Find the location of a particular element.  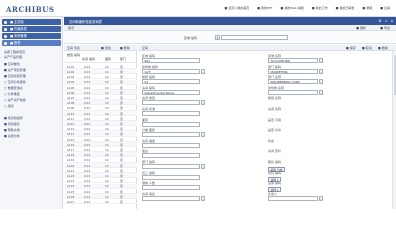

field-input: Departmental Space is located at coordinates (171, 92).